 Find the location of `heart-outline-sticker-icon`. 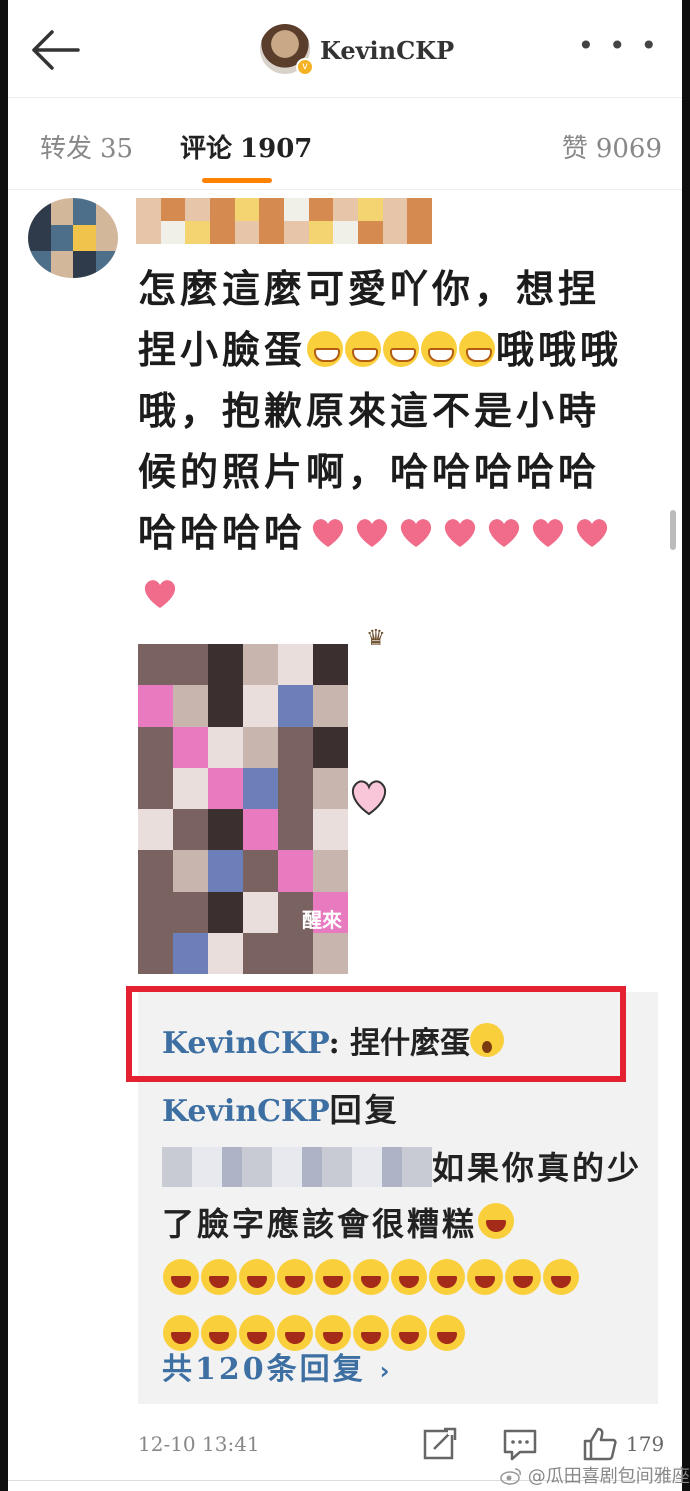

heart-outline-sticker-icon is located at coordinates (369, 798).